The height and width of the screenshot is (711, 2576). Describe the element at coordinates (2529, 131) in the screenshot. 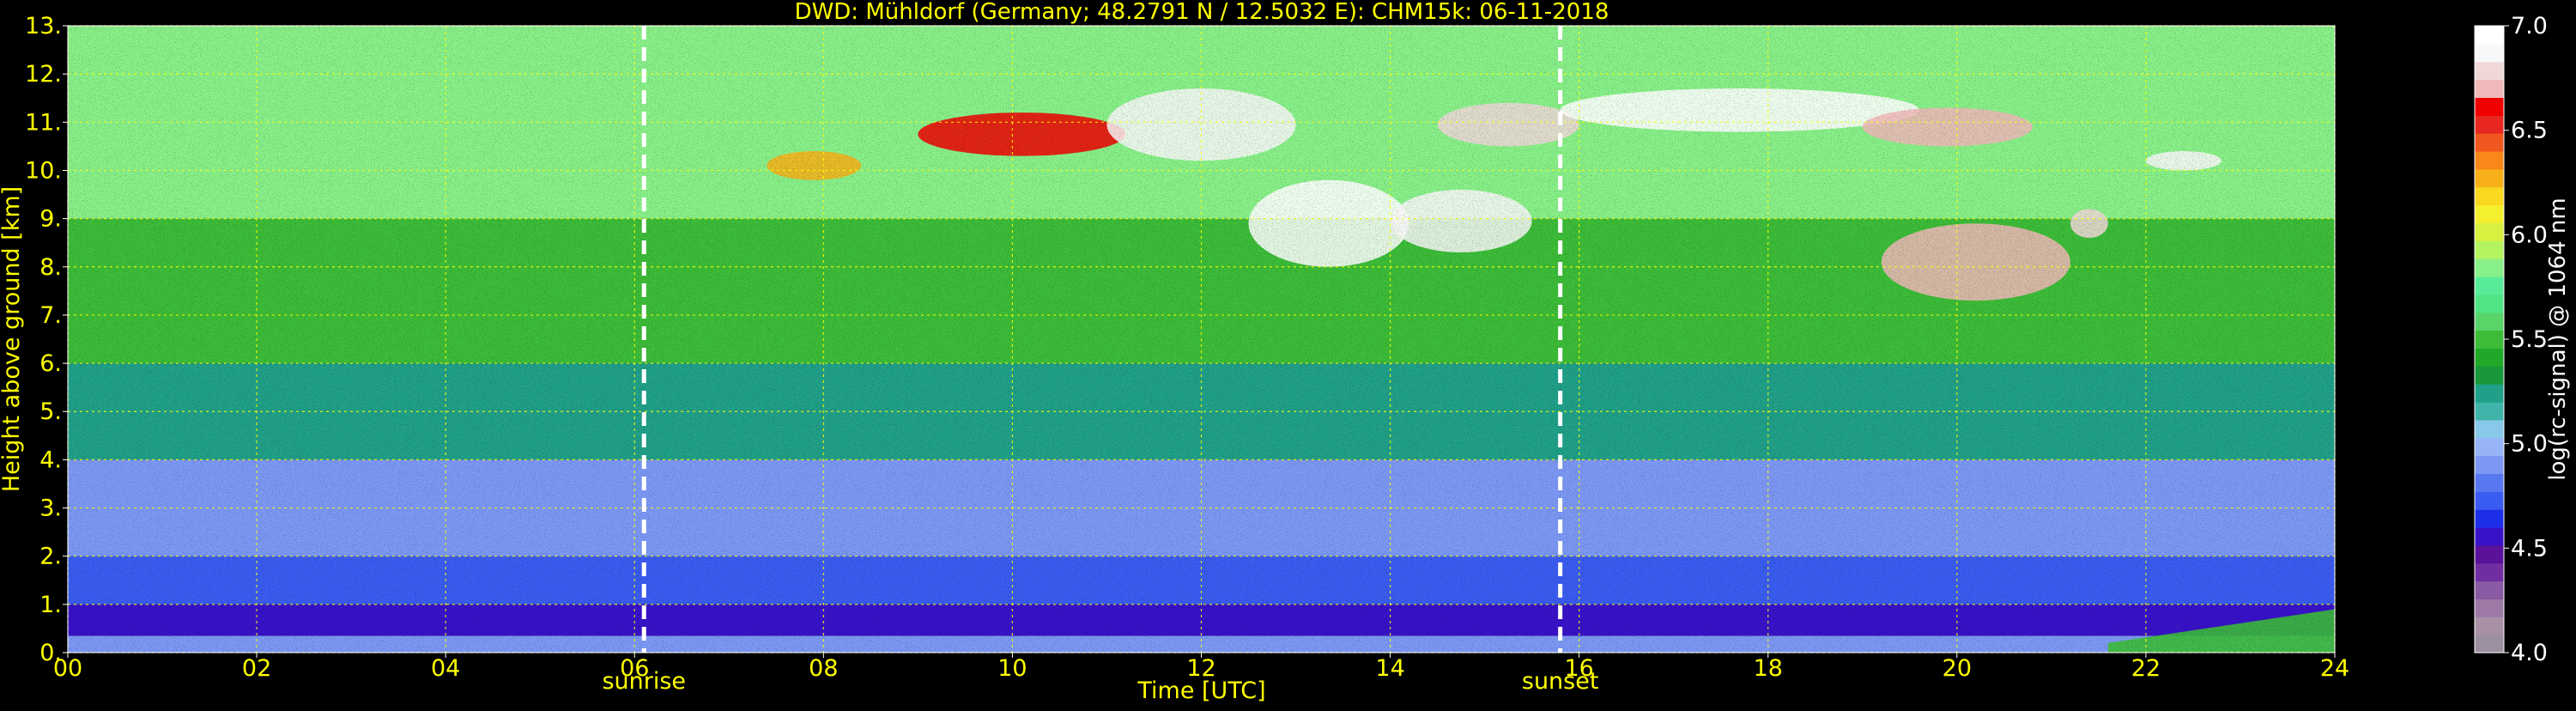

I see `colorbar-tick-label-5: 6.5` at that location.